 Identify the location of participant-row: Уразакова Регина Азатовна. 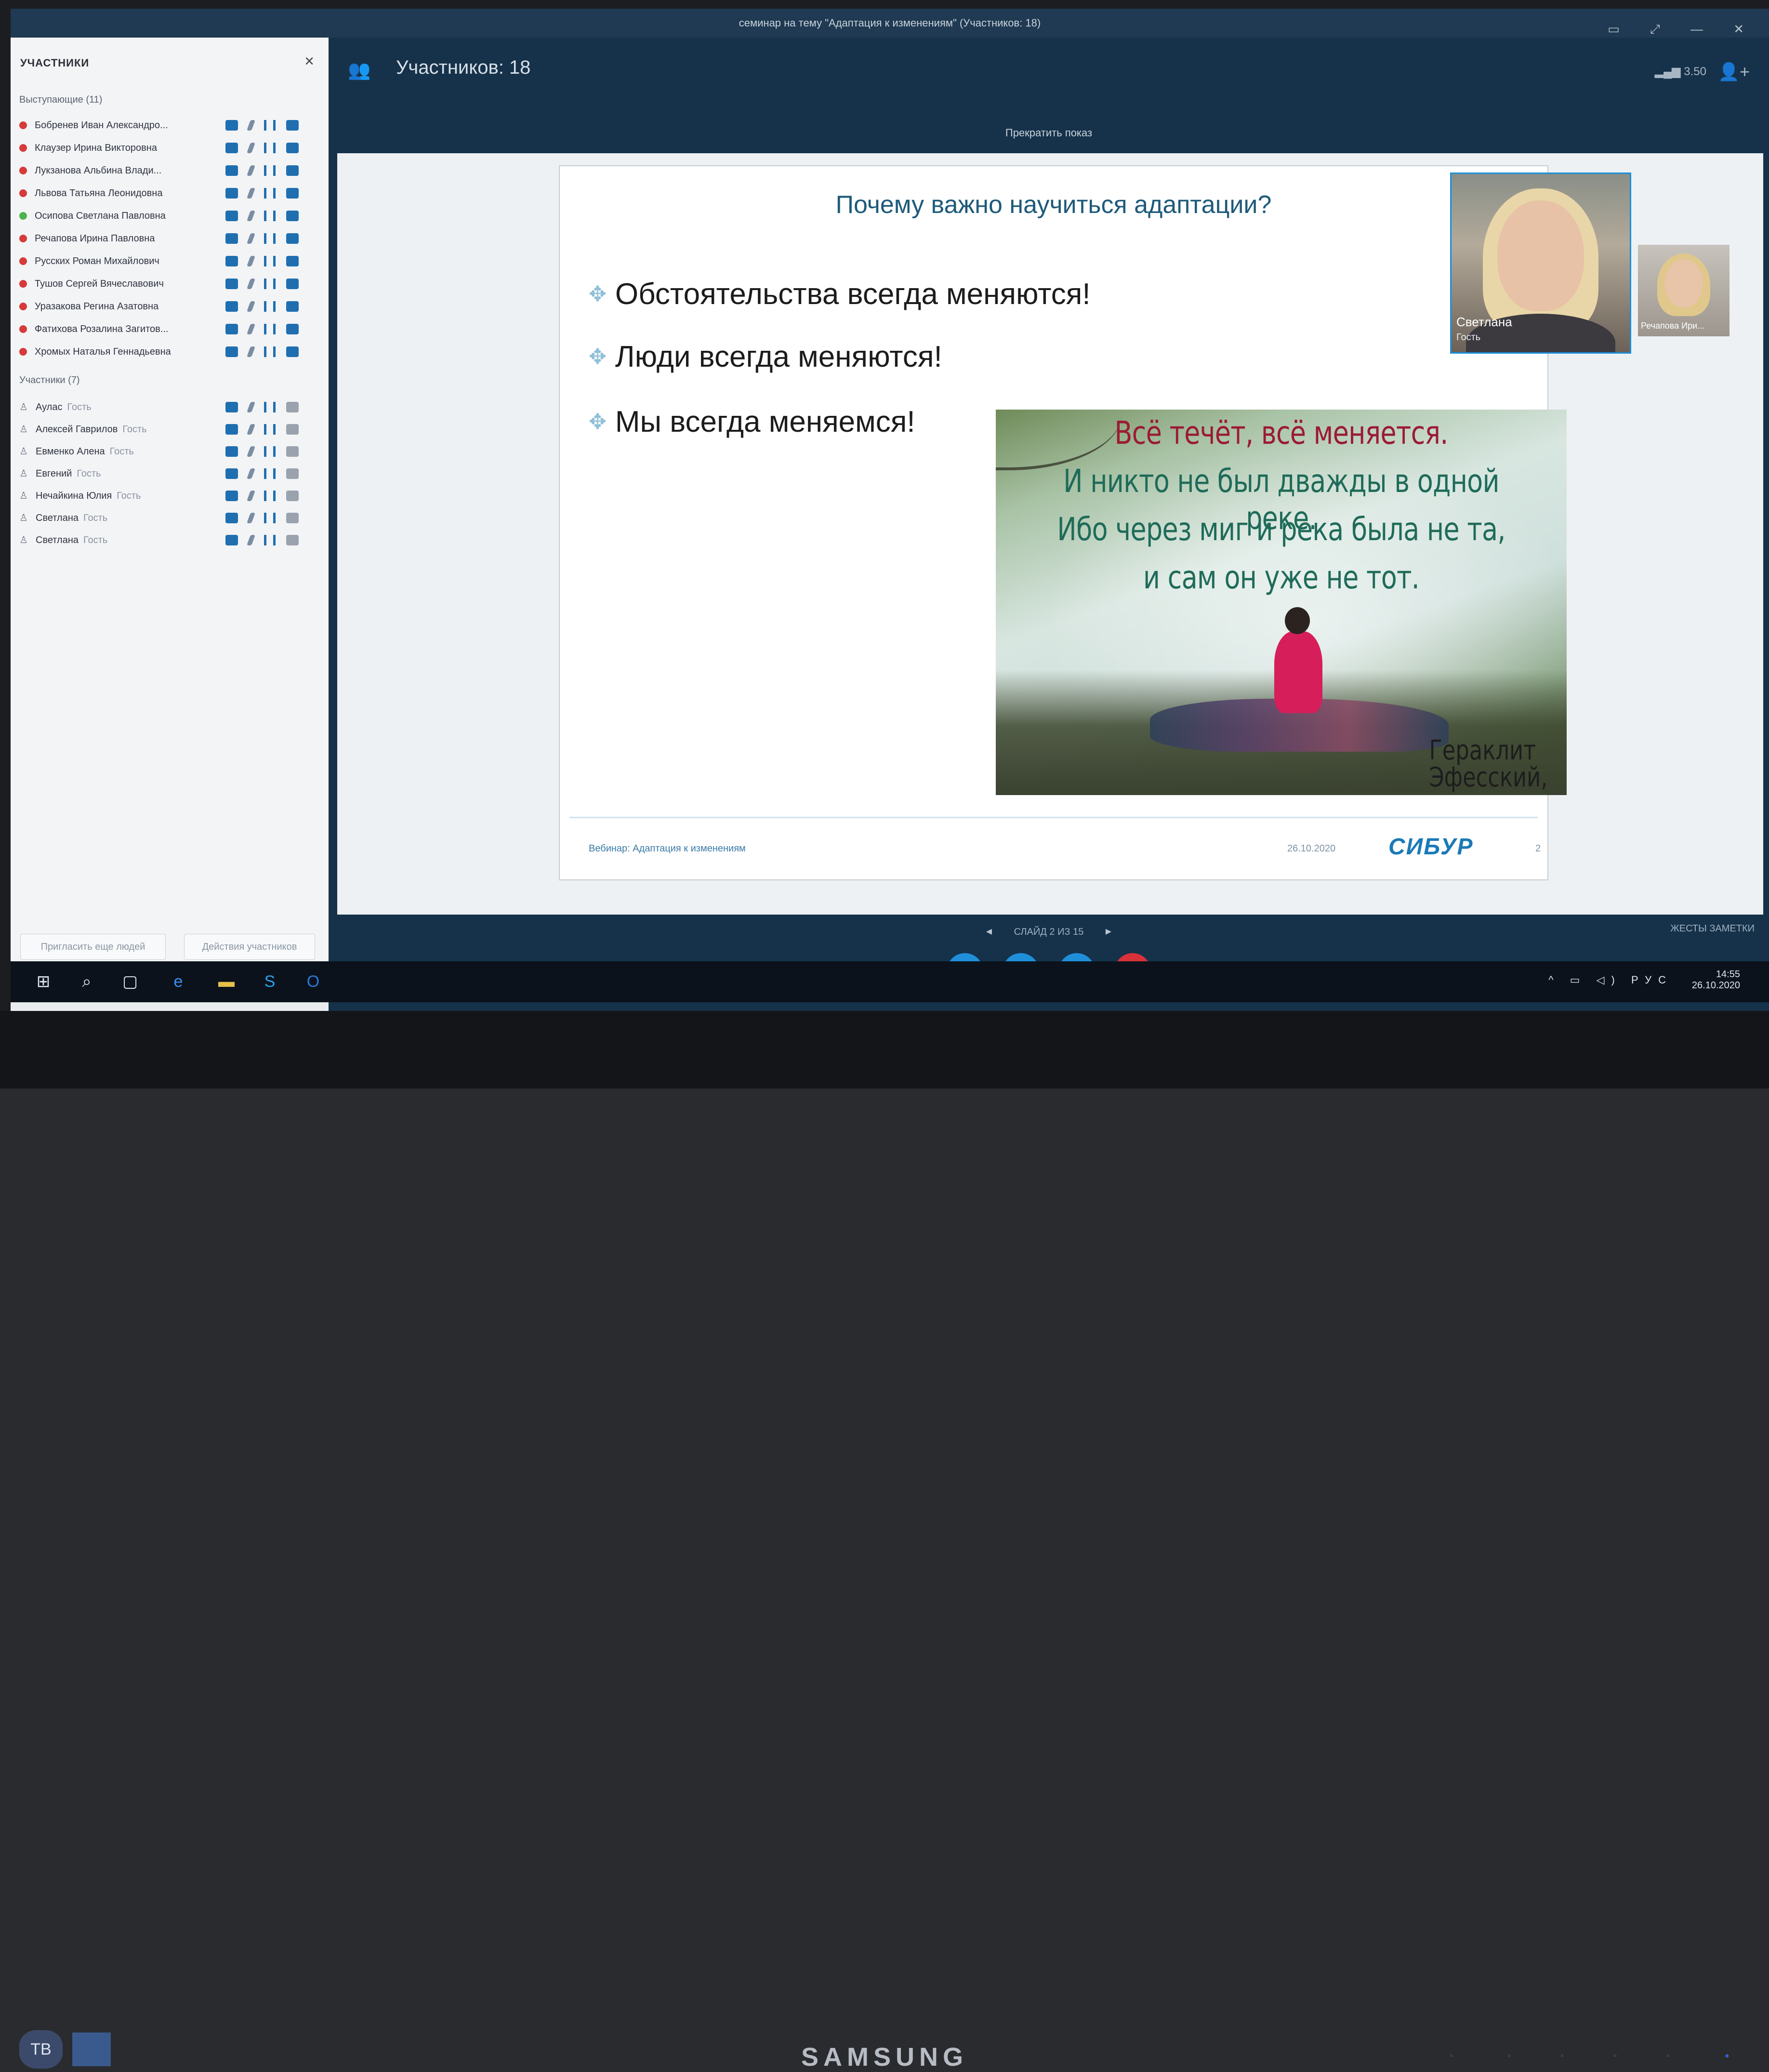
(163, 306).